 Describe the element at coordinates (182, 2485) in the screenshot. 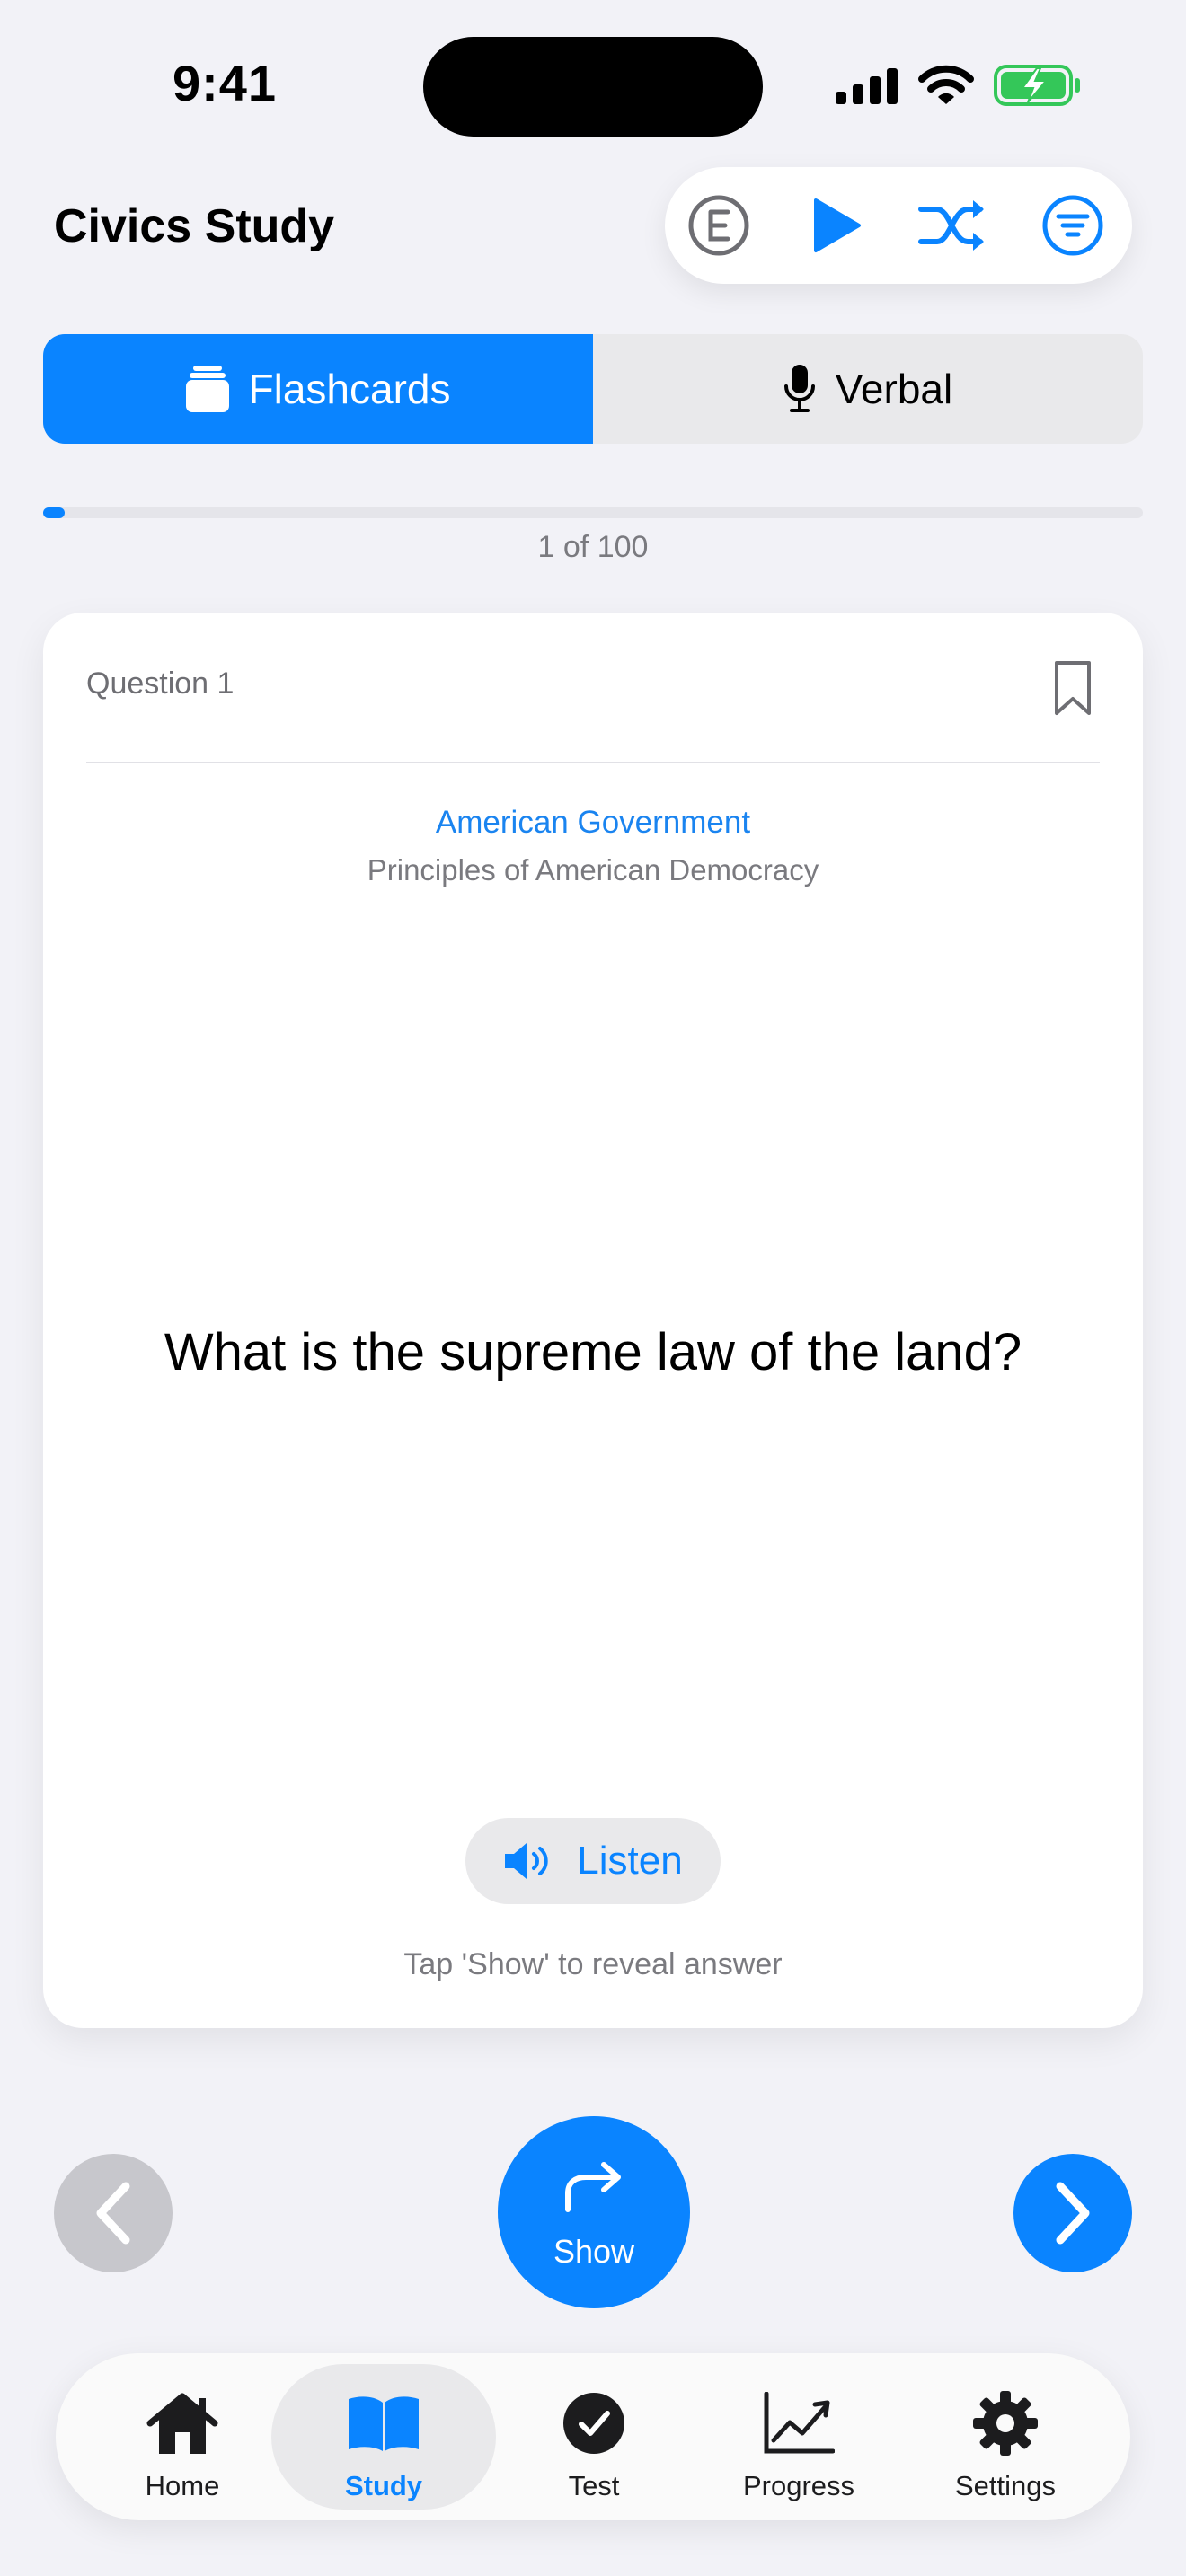

I see `tab-home-label: Home` at that location.